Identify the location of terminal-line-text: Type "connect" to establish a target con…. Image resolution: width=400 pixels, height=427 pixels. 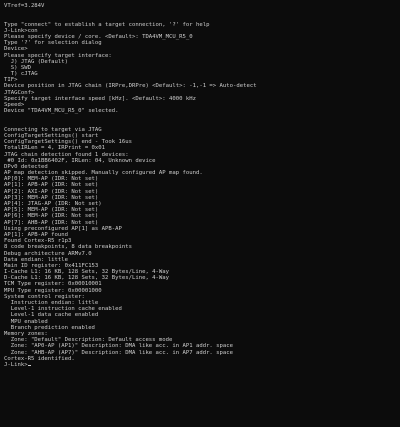
(107, 24).